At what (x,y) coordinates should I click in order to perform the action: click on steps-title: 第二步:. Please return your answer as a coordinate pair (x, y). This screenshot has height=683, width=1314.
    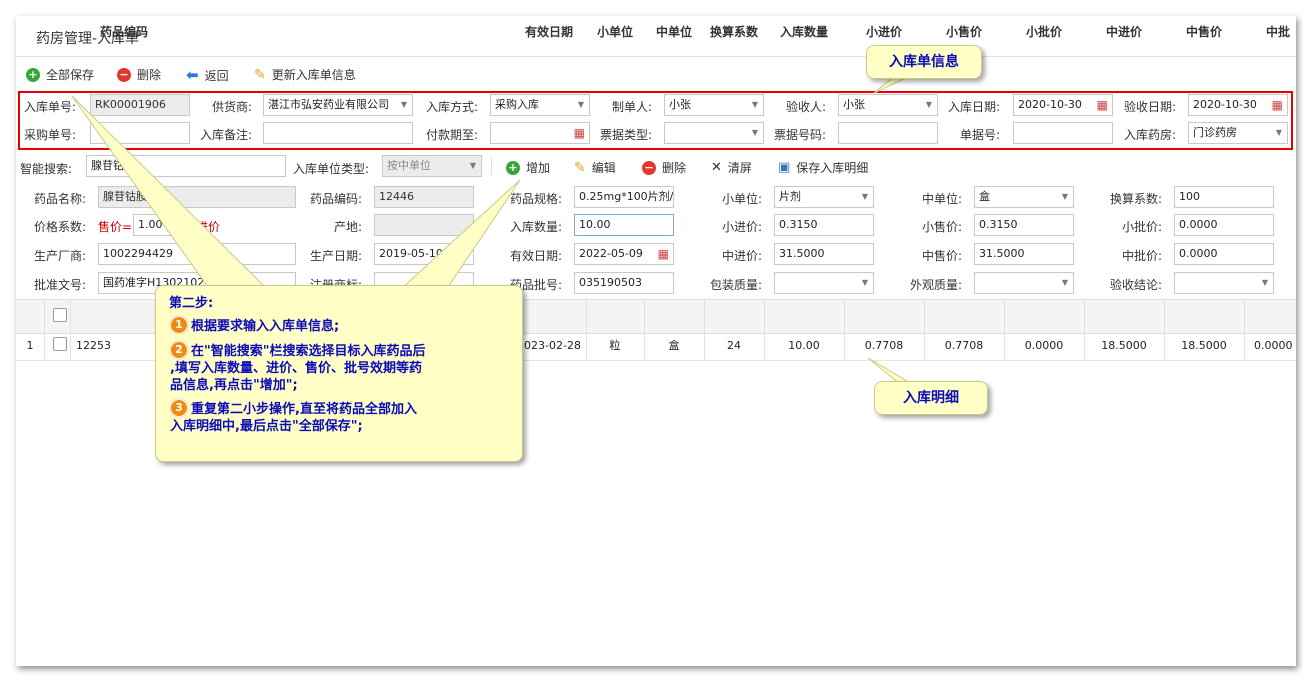
    Looking at the image, I should click on (191, 303).